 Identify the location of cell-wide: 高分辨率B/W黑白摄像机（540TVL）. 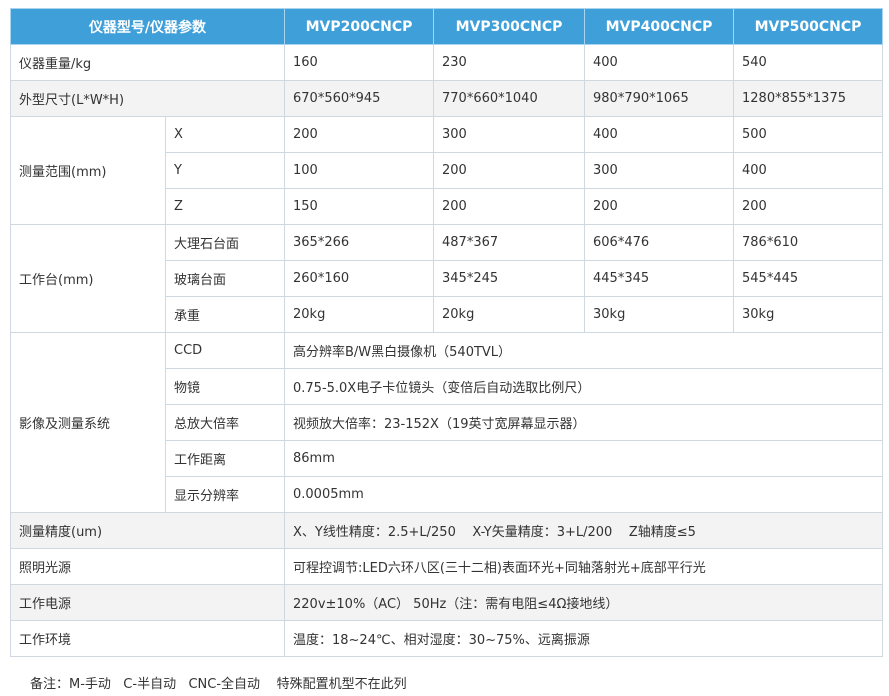
(583, 350).